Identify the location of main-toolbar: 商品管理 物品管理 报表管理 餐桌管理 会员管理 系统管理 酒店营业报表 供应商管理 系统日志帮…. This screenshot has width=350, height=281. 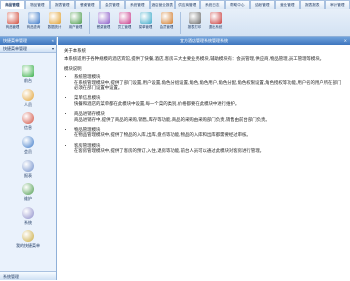
(175, 18).